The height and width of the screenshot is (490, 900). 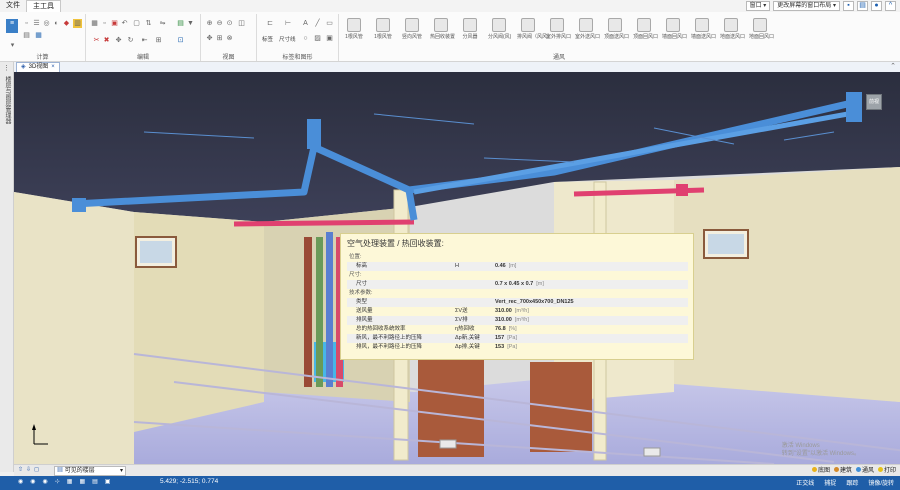 I want to click on rotate-icon: ↻, so click(x=130, y=40).